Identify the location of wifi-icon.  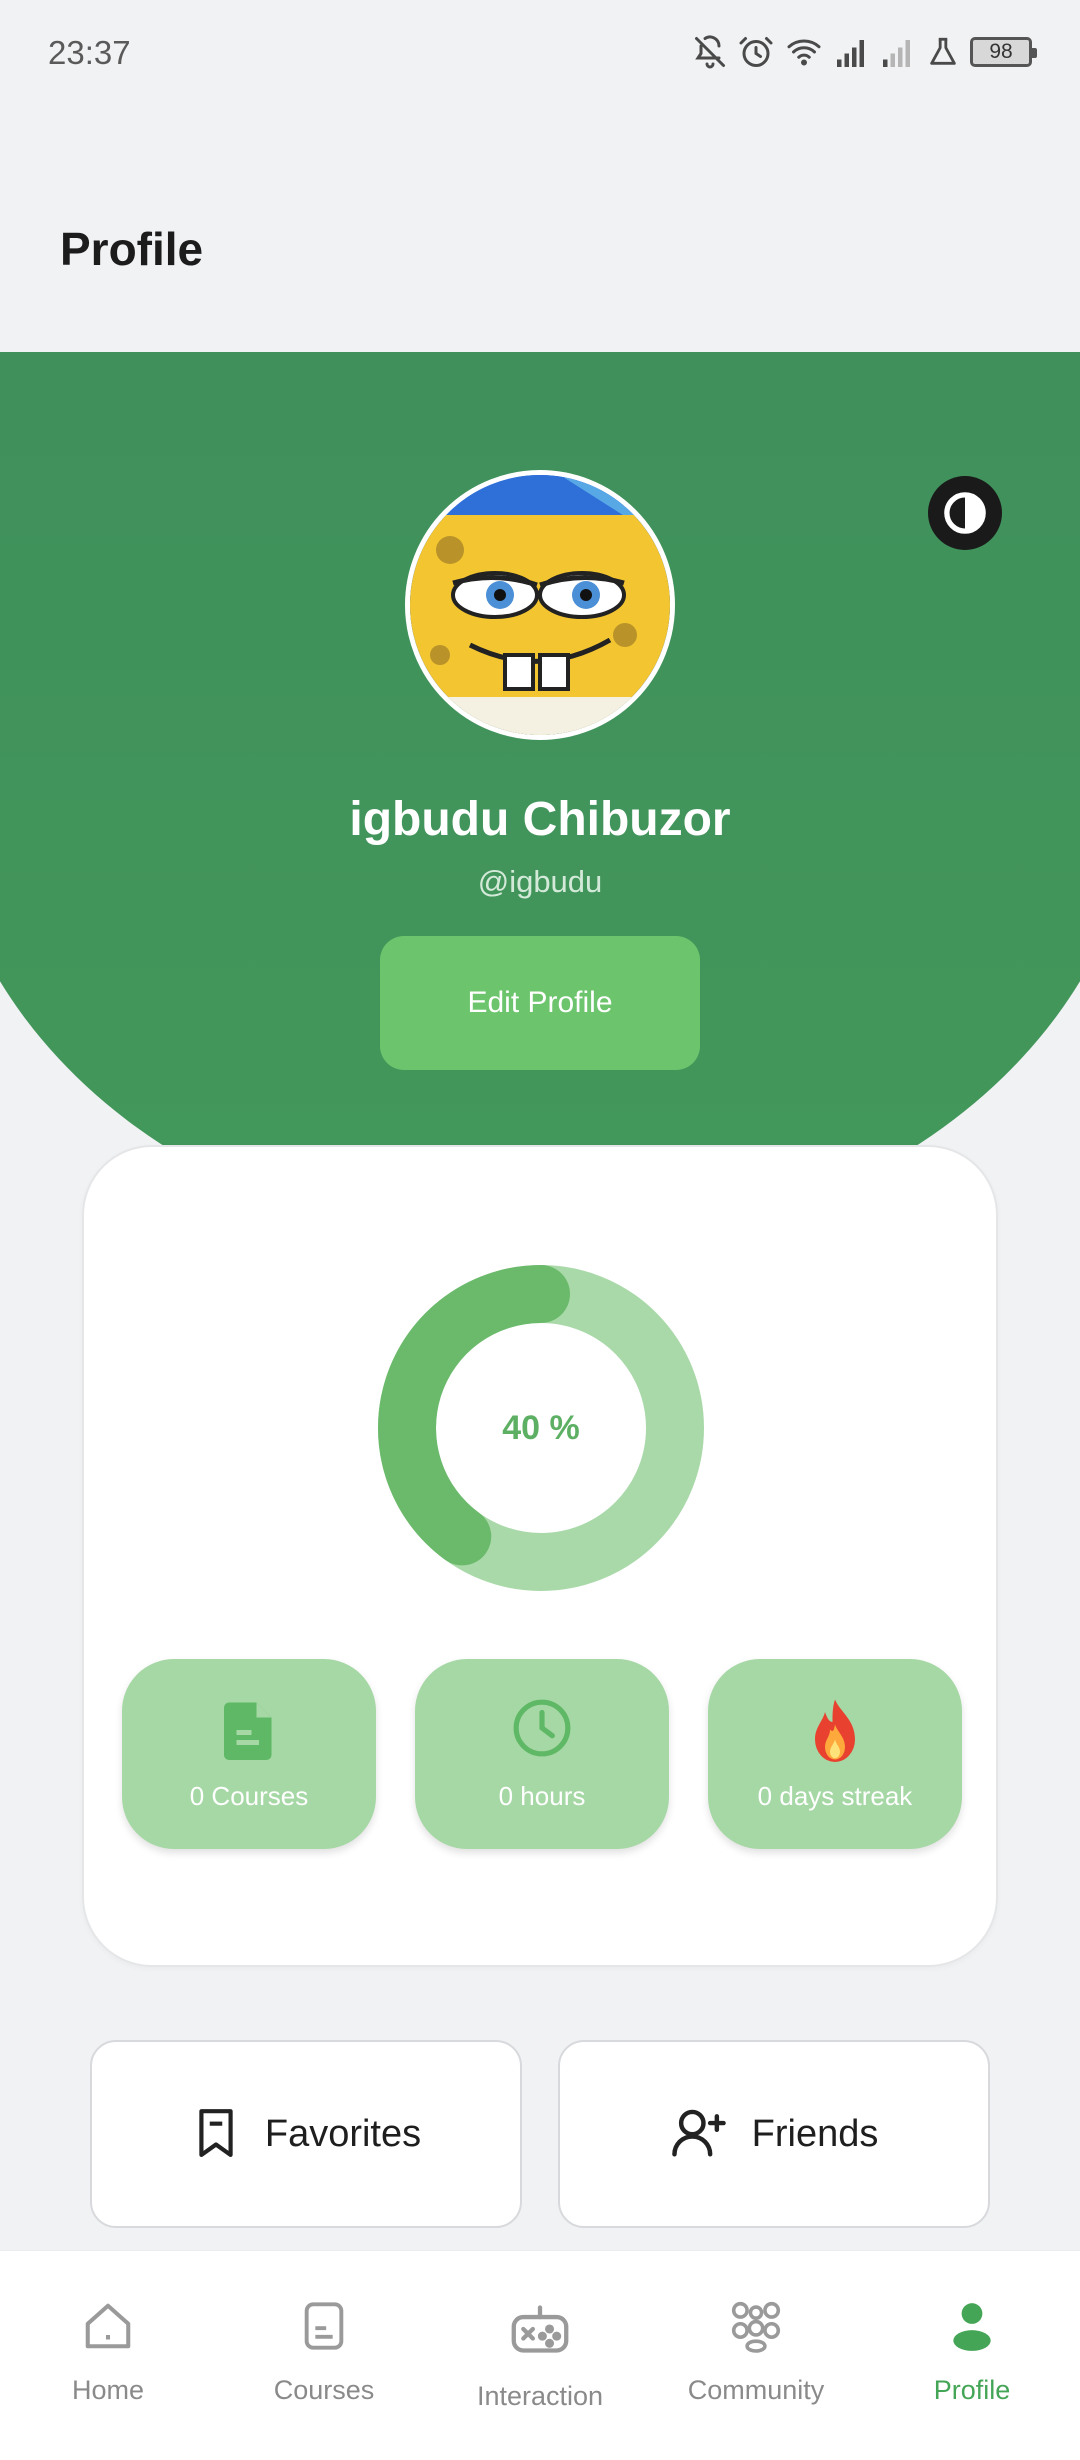
(804, 52).